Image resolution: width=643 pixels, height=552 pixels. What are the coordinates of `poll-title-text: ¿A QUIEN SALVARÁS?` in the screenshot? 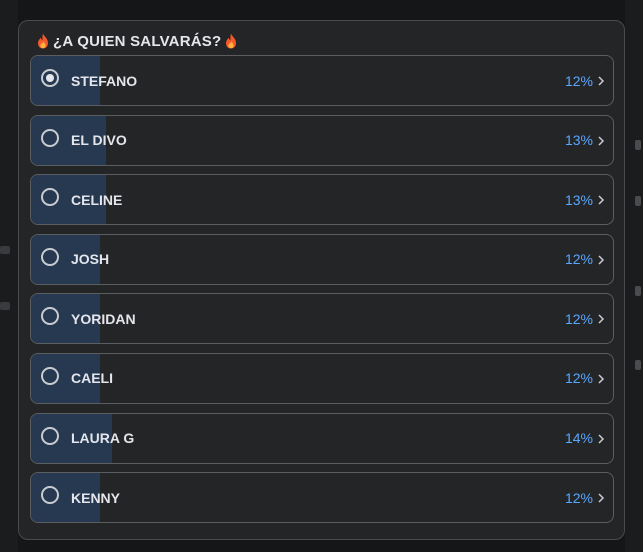 It's located at (137, 41).